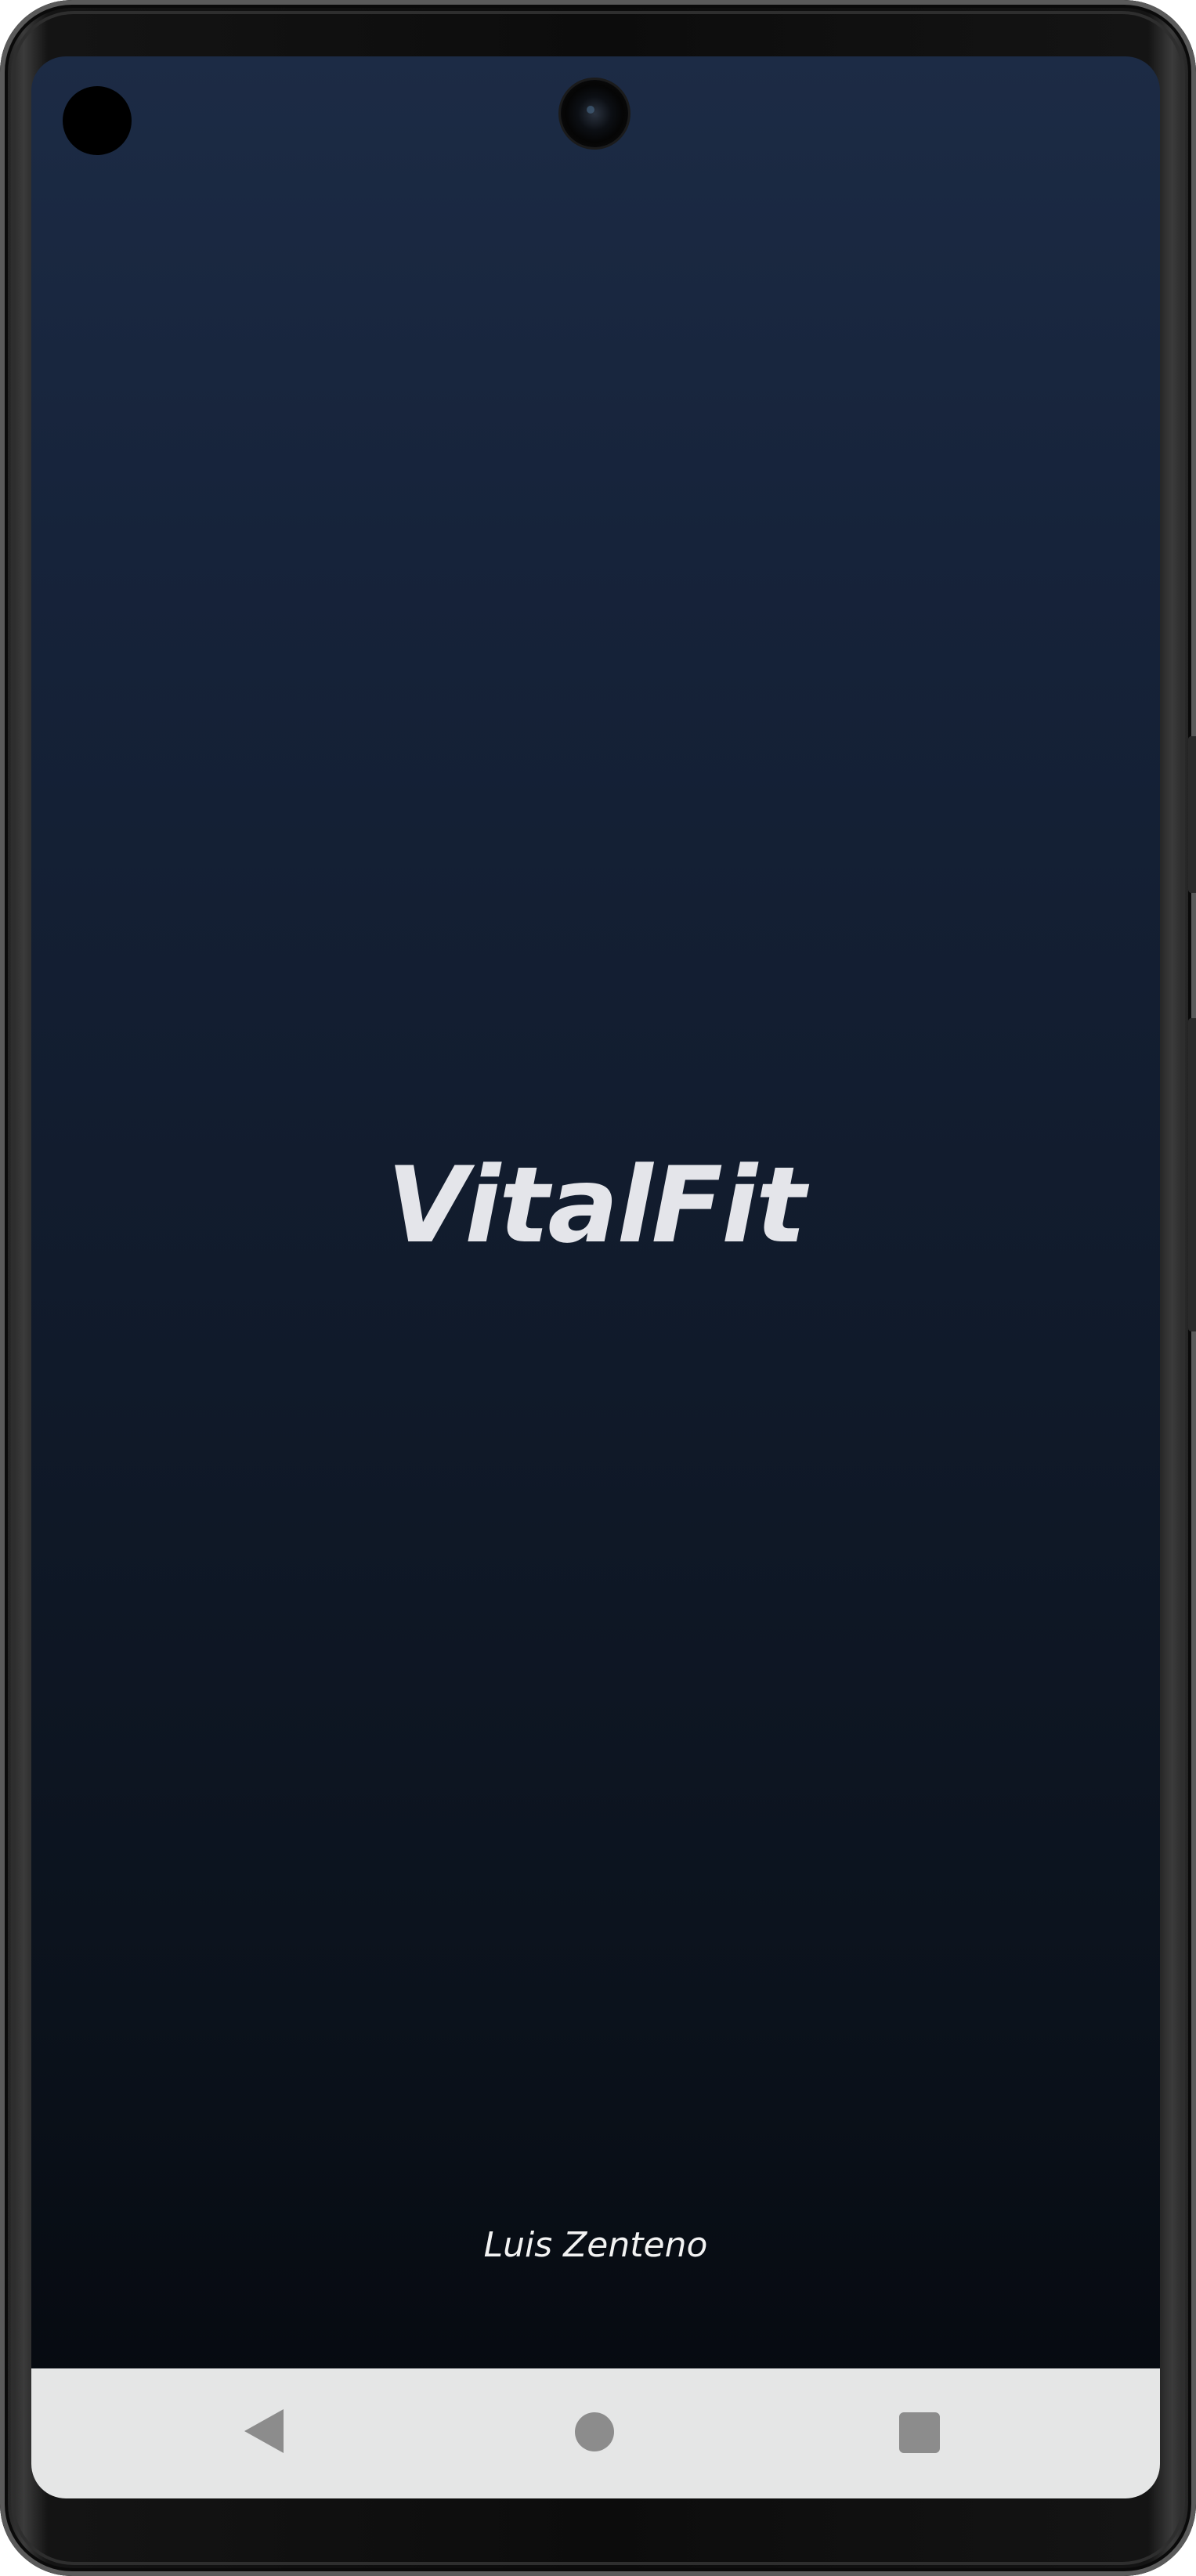 Image resolution: width=1196 pixels, height=2576 pixels. What do you see at coordinates (596, 1205) in the screenshot?
I see `app-title: VitalFit` at bounding box center [596, 1205].